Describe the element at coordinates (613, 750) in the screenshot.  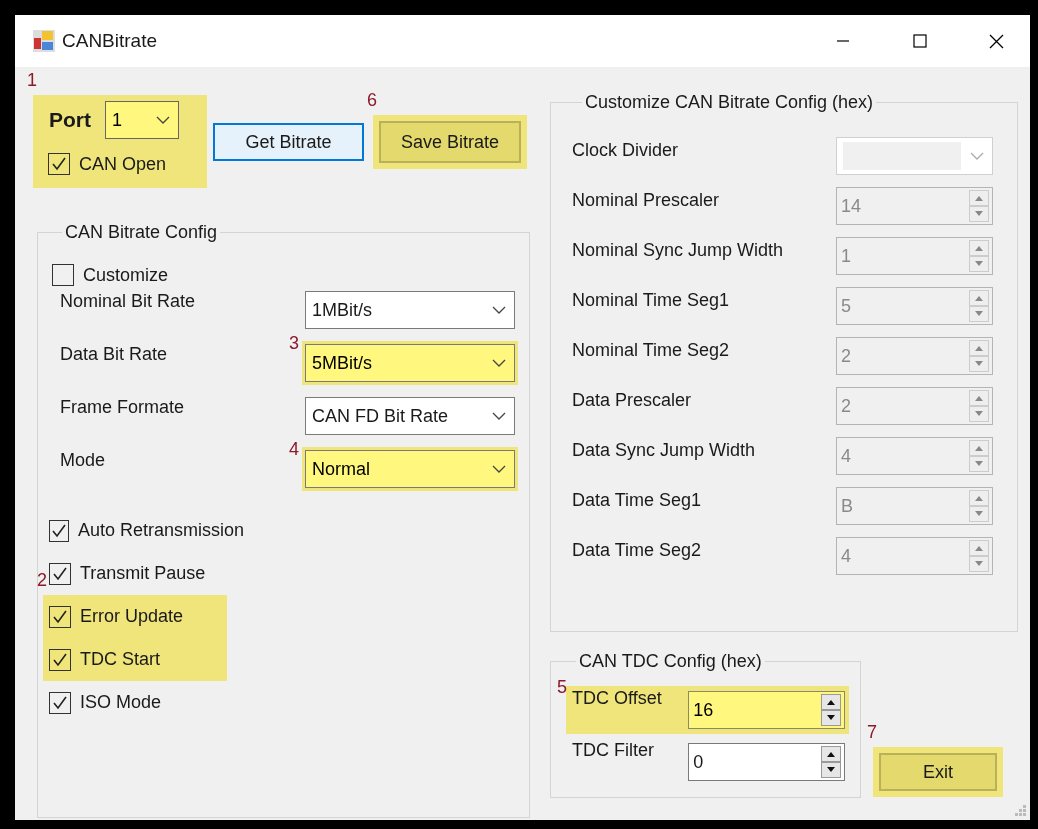
I see `field-label: TDC Filter` at that location.